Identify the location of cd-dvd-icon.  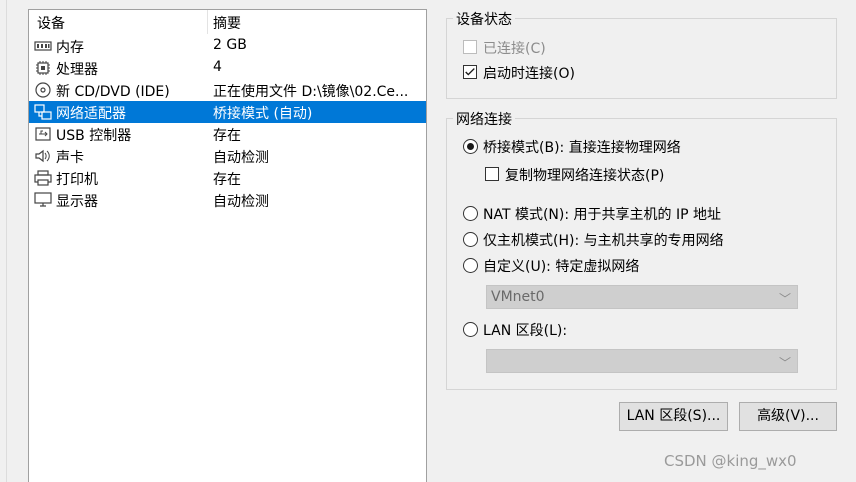
(43, 90).